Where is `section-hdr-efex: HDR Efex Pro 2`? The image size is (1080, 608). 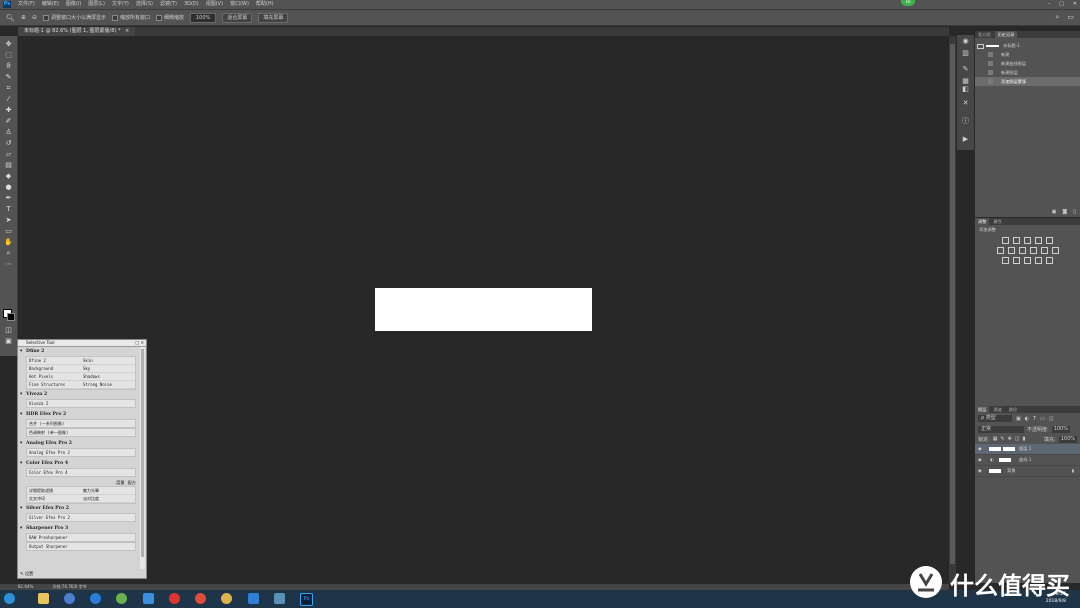 section-hdr-efex: HDR Efex Pro 2 is located at coordinates (79, 414).